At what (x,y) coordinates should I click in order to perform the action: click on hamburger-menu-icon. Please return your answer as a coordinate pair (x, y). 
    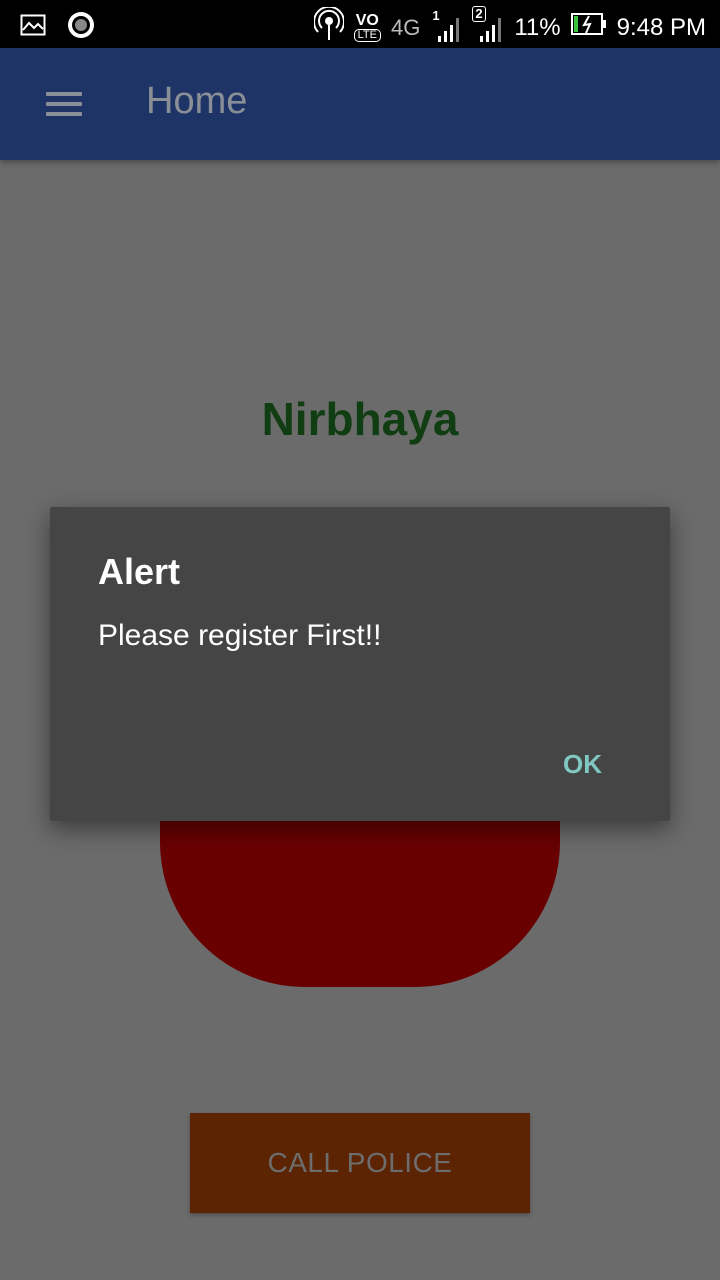
    Looking at the image, I should click on (64, 104).